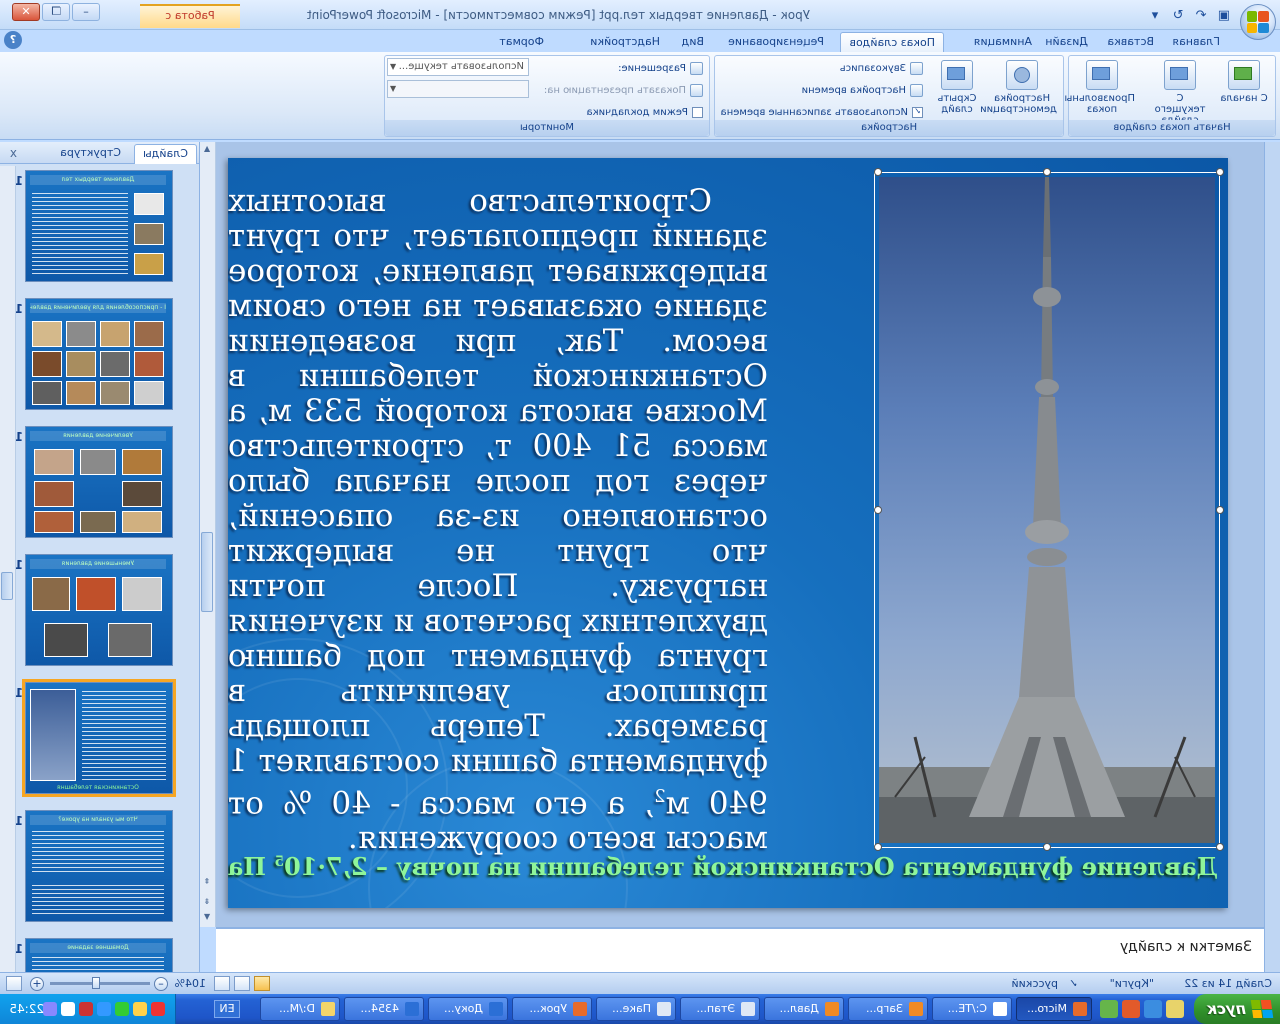 The width and height of the screenshot is (1280, 1024). I want to click on setup-show-button: Настройка демонстрации, so click(1018, 90).